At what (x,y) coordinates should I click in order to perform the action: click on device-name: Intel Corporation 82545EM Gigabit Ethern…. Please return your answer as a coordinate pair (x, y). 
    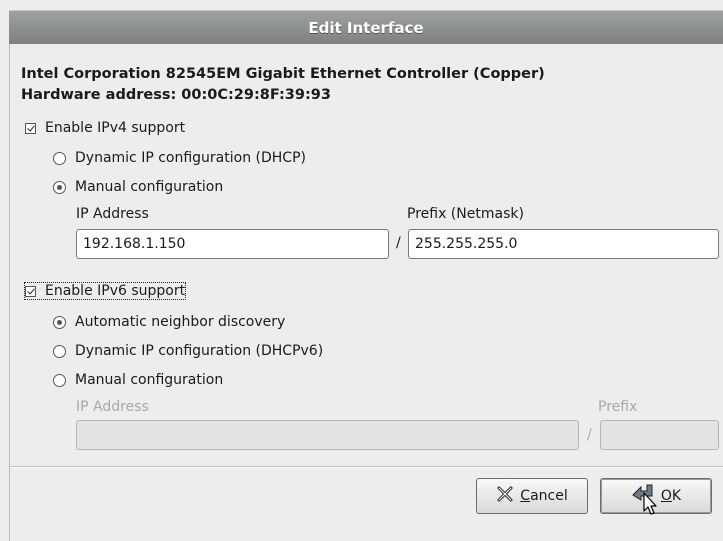
    Looking at the image, I should click on (283, 74).